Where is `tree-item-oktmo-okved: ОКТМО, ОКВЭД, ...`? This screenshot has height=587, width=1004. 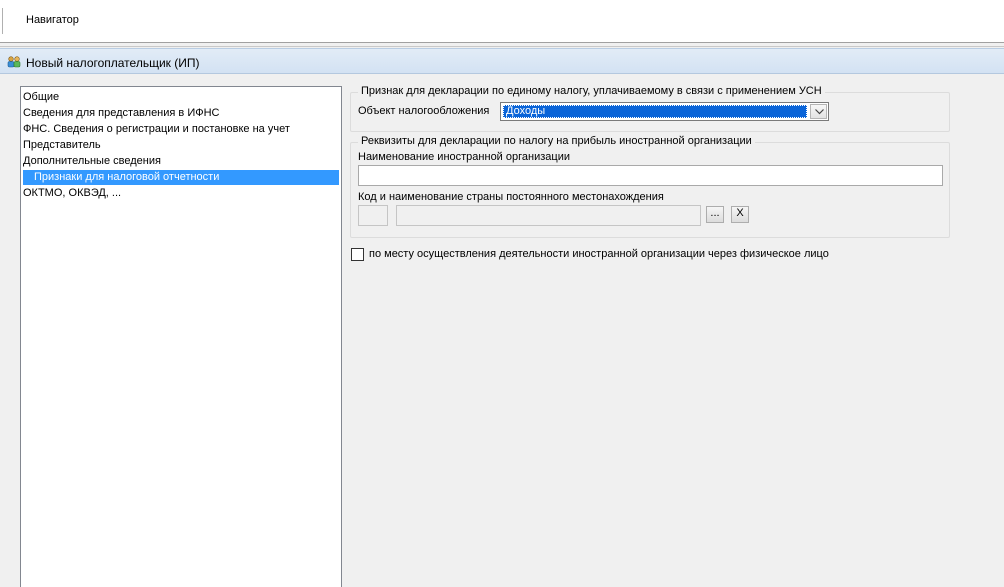 tree-item-oktmo-okved: ОКТМО, ОКВЭД, ... is located at coordinates (72, 193).